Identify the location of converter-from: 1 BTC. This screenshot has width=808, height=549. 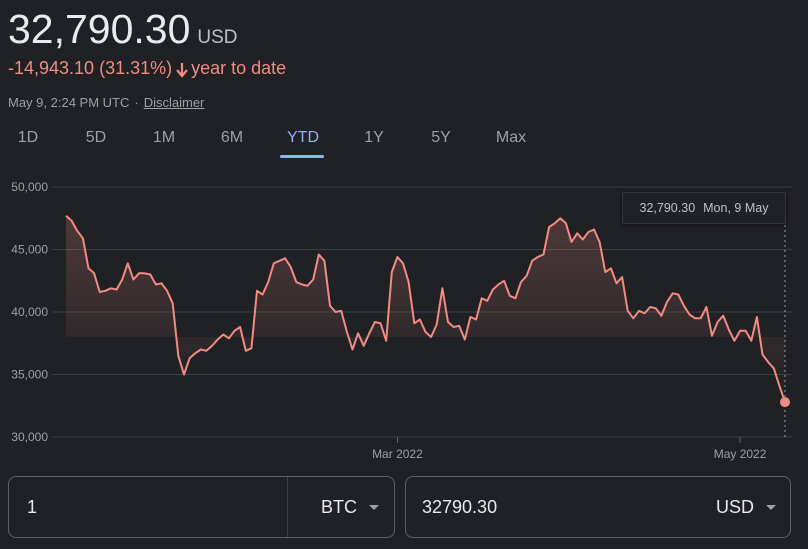
(201, 507).